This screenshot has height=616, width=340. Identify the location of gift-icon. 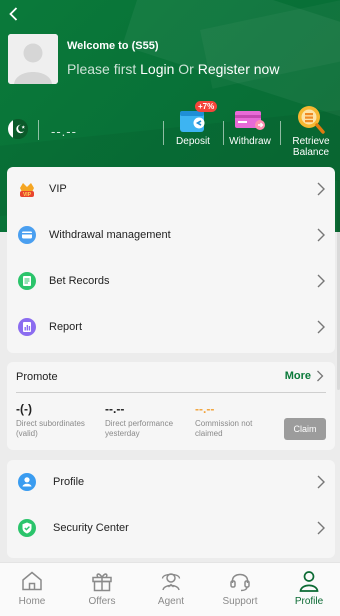
(102, 582).